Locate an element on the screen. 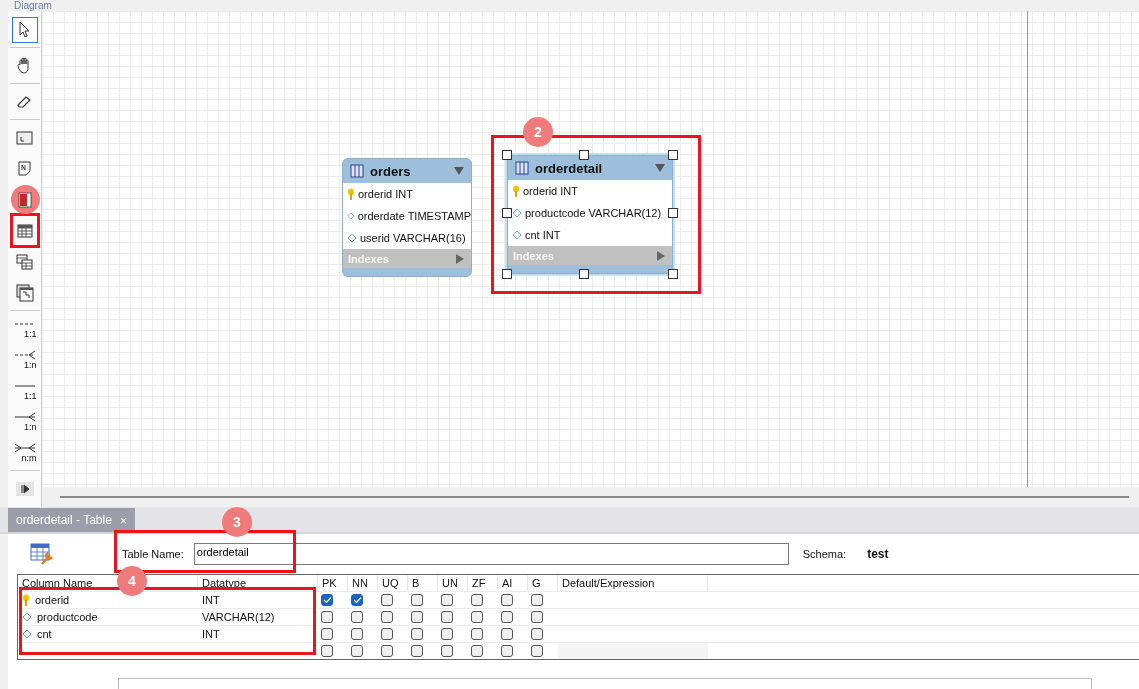 The width and height of the screenshot is (1139, 689). column-entry: userid VARCHAR(16) is located at coordinates (413, 238).